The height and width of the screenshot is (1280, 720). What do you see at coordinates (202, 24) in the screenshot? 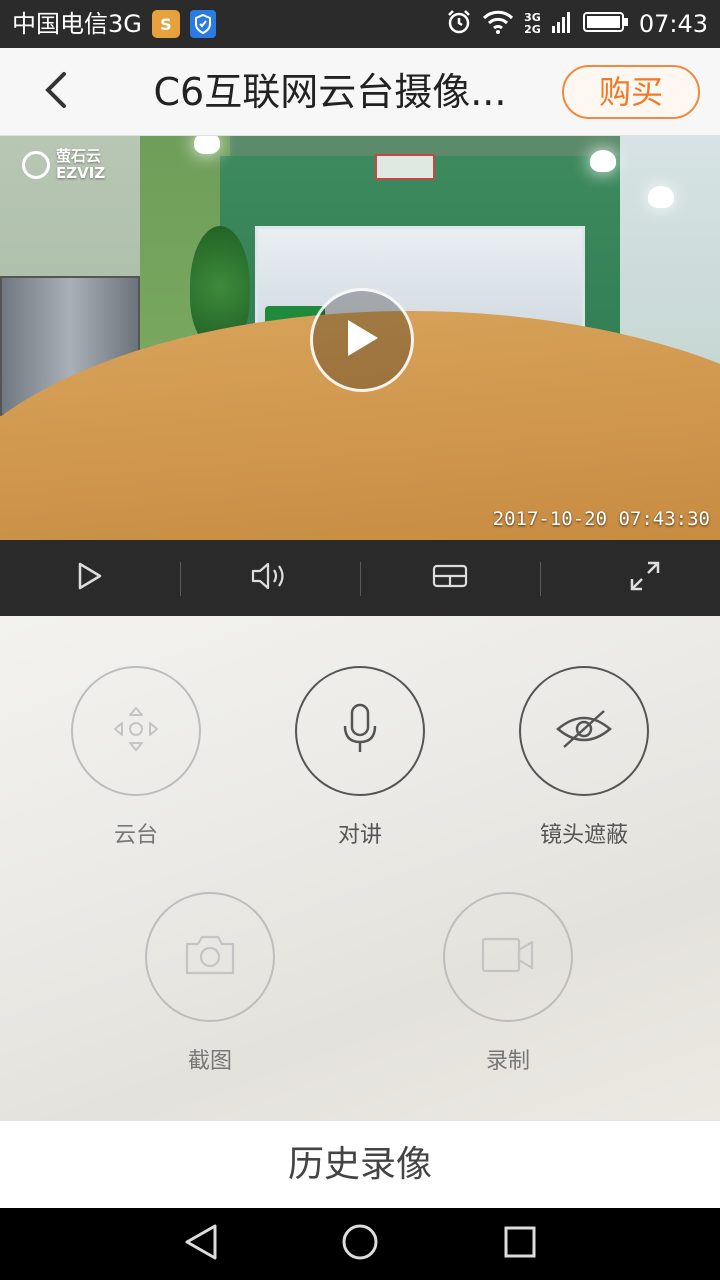
I see `shield-icon` at bounding box center [202, 24].